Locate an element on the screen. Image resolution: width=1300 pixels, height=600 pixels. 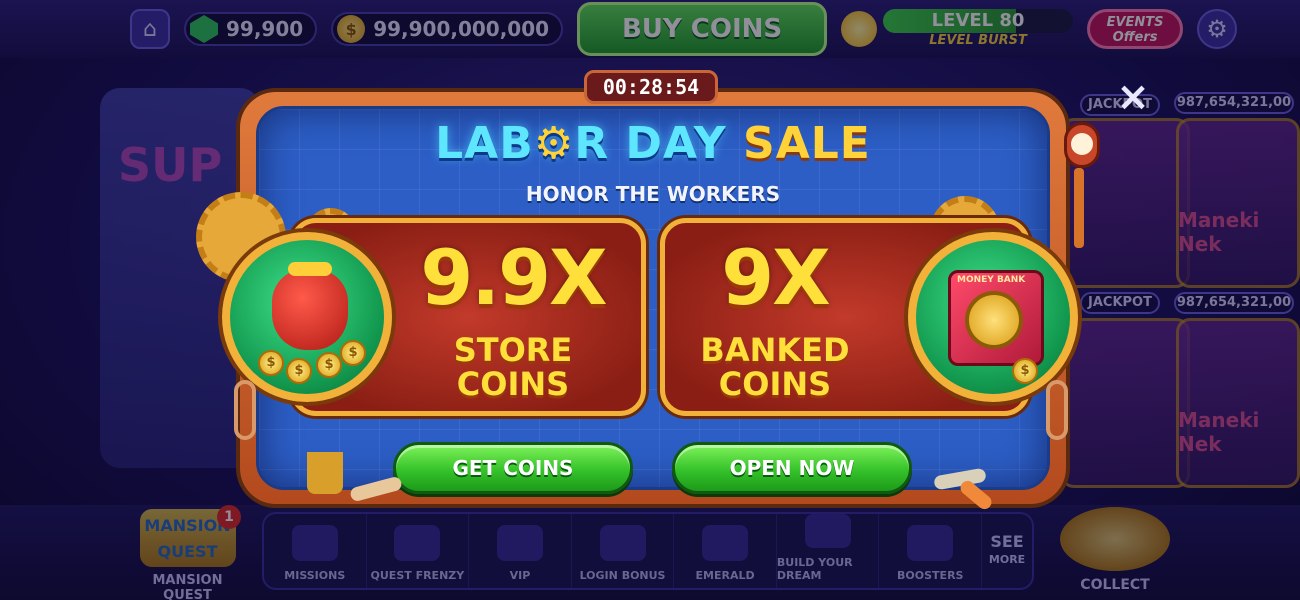
title-part-1: LAB is located at coordinates (484, 143).